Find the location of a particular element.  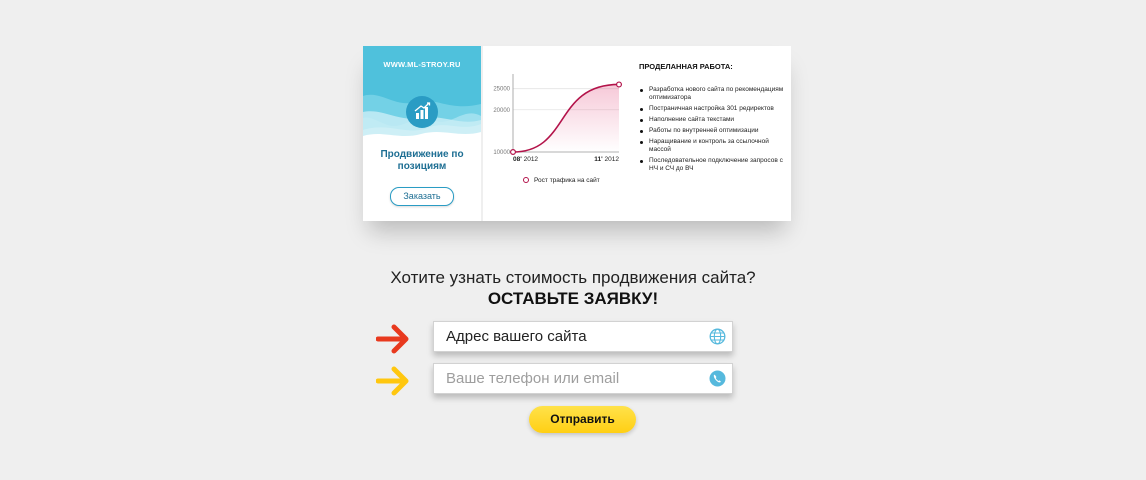

x-tick-label: 08' 2012 is located at coordinates (525, 159).